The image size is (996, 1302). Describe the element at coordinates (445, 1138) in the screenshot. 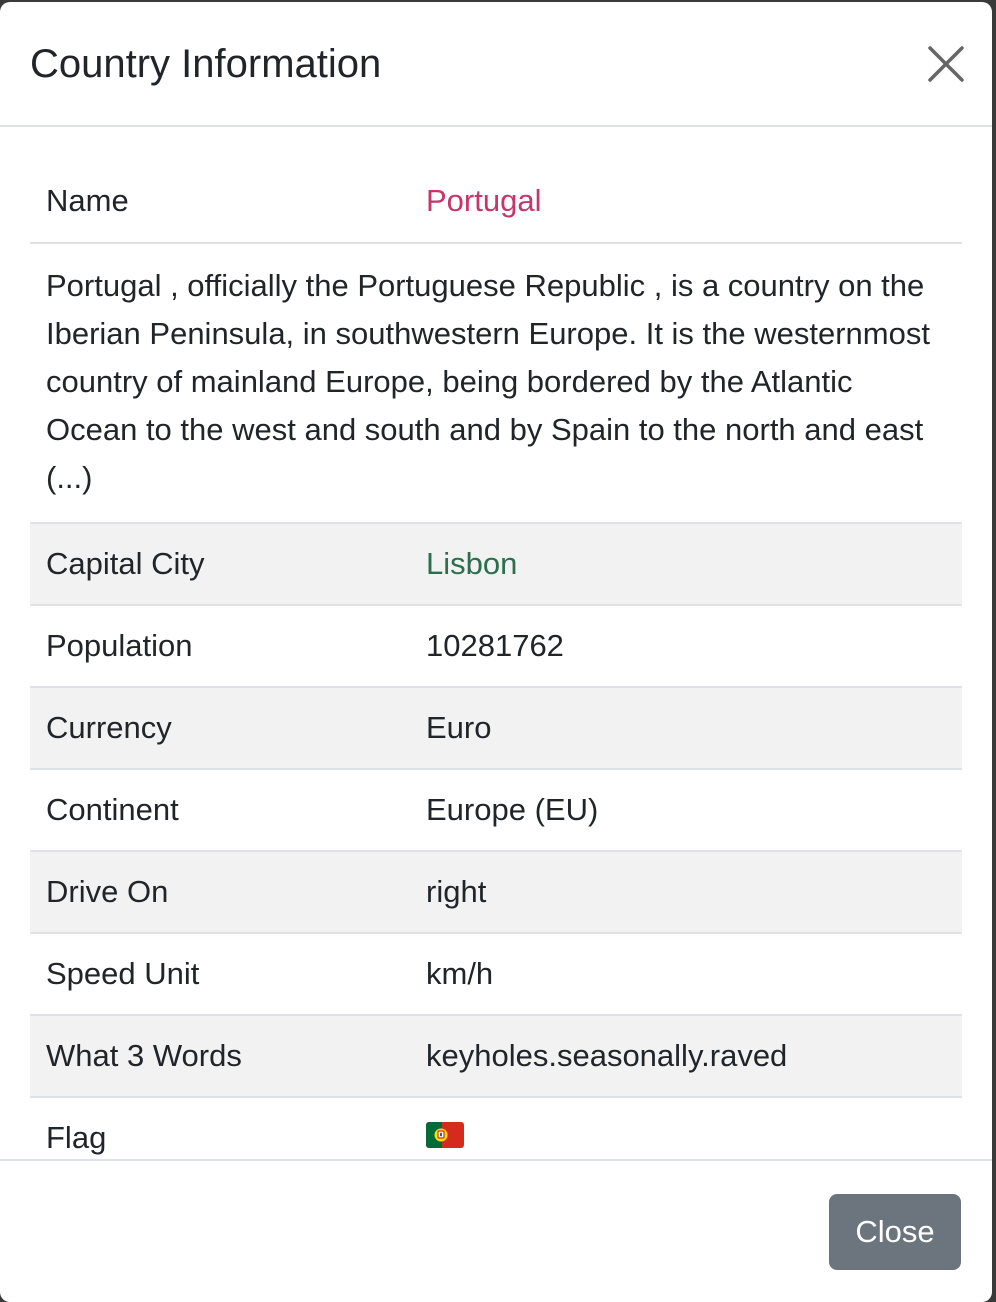

I see `portugal-flag-icon` at that location.